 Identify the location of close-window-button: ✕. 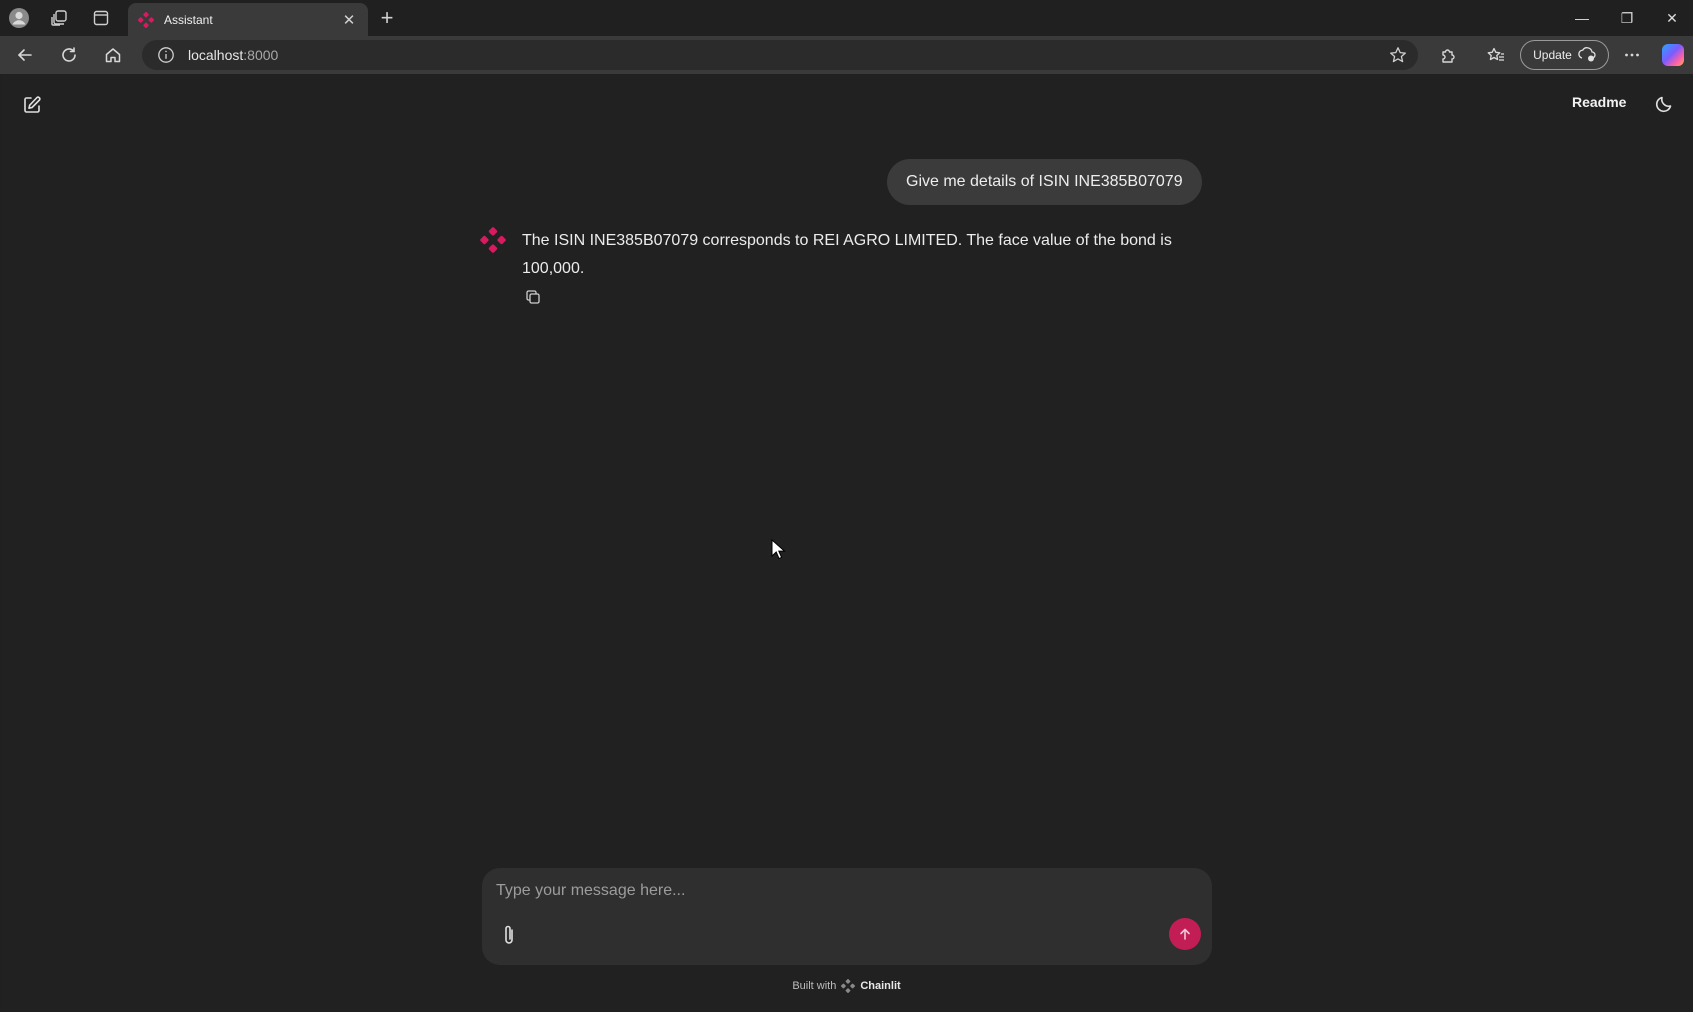
(1672, 18).